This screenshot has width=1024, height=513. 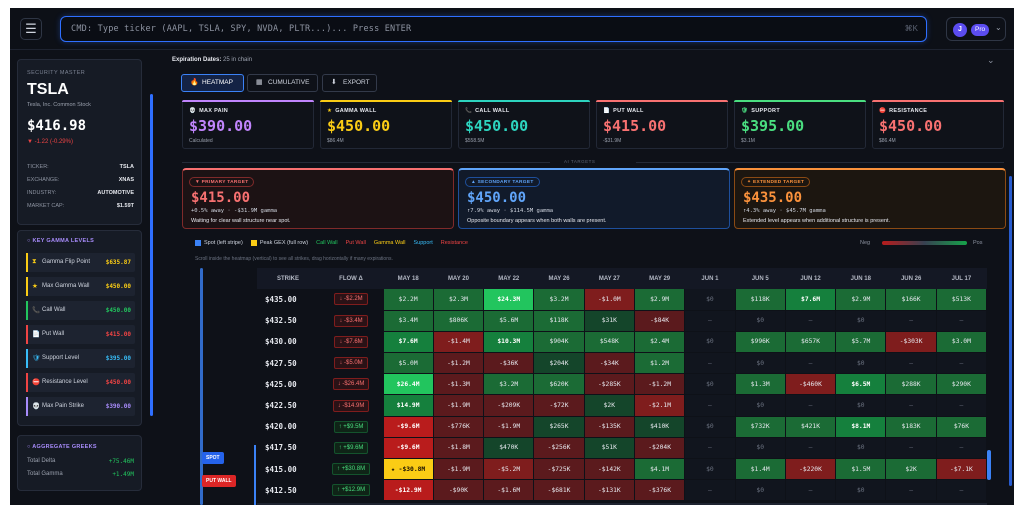 I want to click on heatmap-cell: $14.9M, so click(x=408, y=405).